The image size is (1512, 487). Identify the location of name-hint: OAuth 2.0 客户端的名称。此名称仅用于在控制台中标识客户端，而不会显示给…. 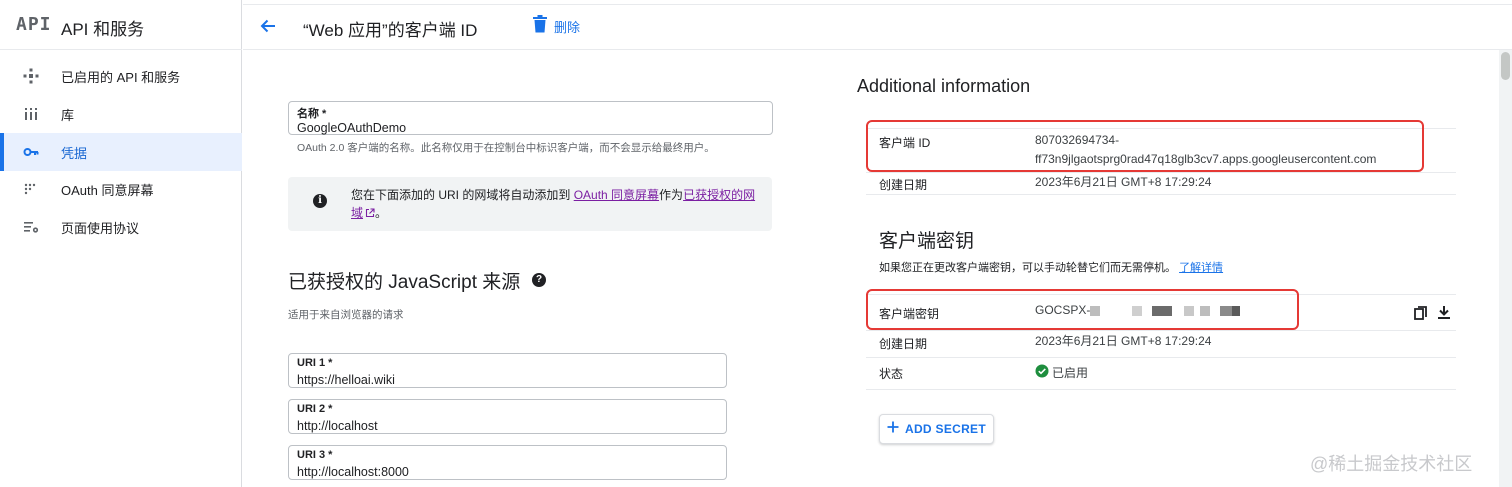
(506, 148).